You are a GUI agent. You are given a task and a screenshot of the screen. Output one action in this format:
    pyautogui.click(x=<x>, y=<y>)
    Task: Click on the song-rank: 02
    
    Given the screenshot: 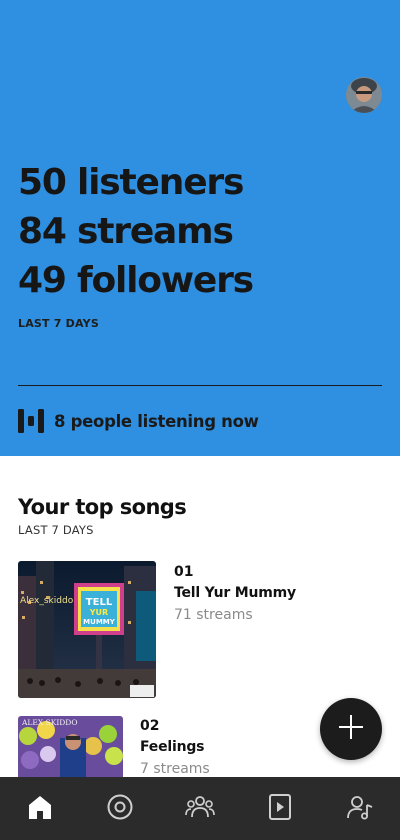 What is the action you would take?
    pyautogui.click(x=150, y=726)
    